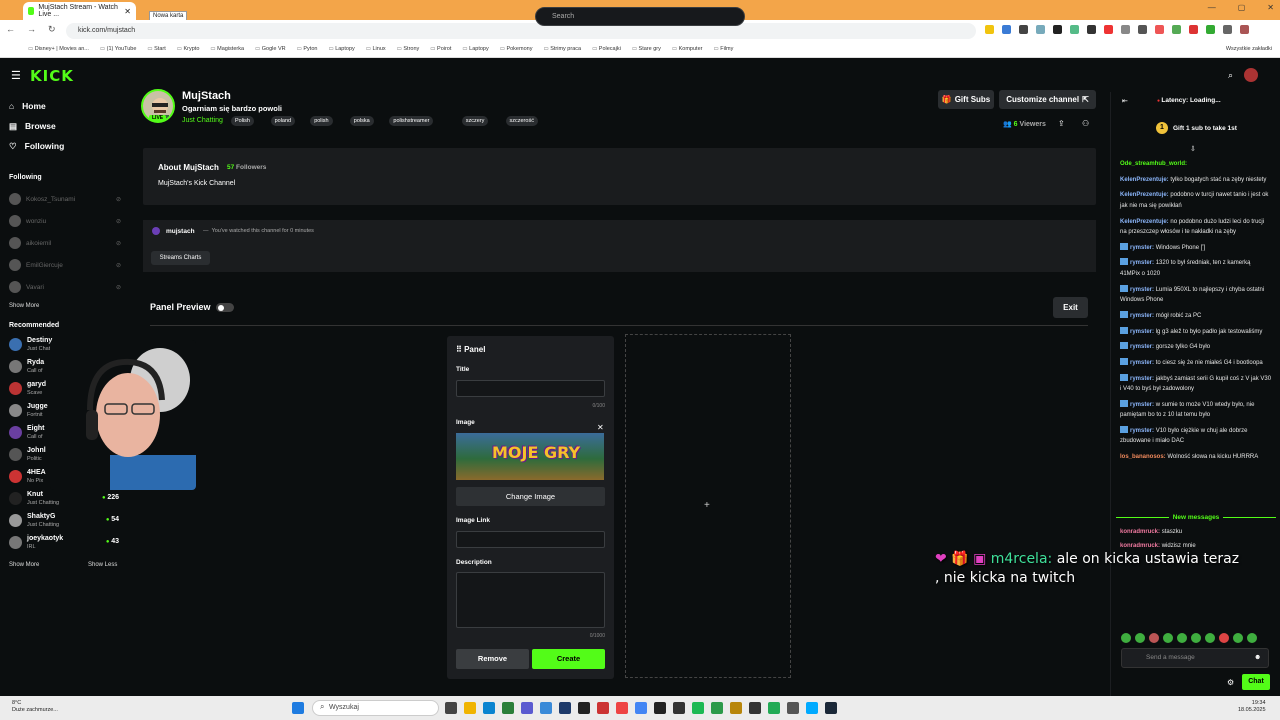  I want to click on tag-chip: poland, so click(283, 121).